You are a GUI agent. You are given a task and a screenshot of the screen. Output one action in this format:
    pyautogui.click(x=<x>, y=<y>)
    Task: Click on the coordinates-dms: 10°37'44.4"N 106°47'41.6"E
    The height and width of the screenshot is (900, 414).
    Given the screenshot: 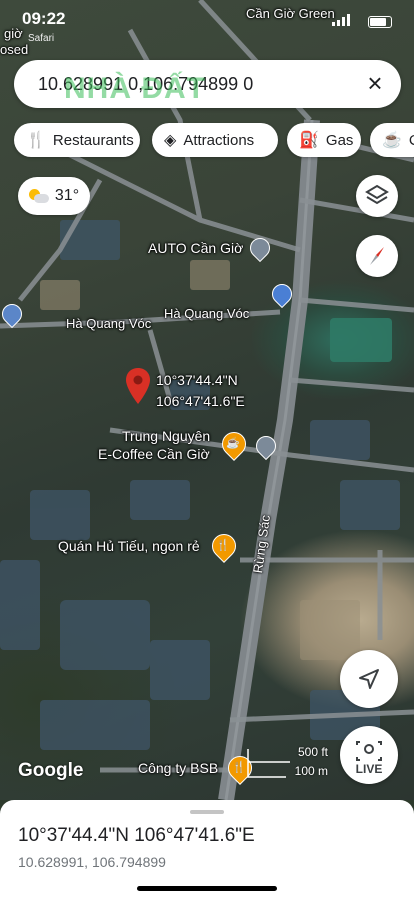 What is the action you would take?
    pyautogui.click(x=136, y=835)
    